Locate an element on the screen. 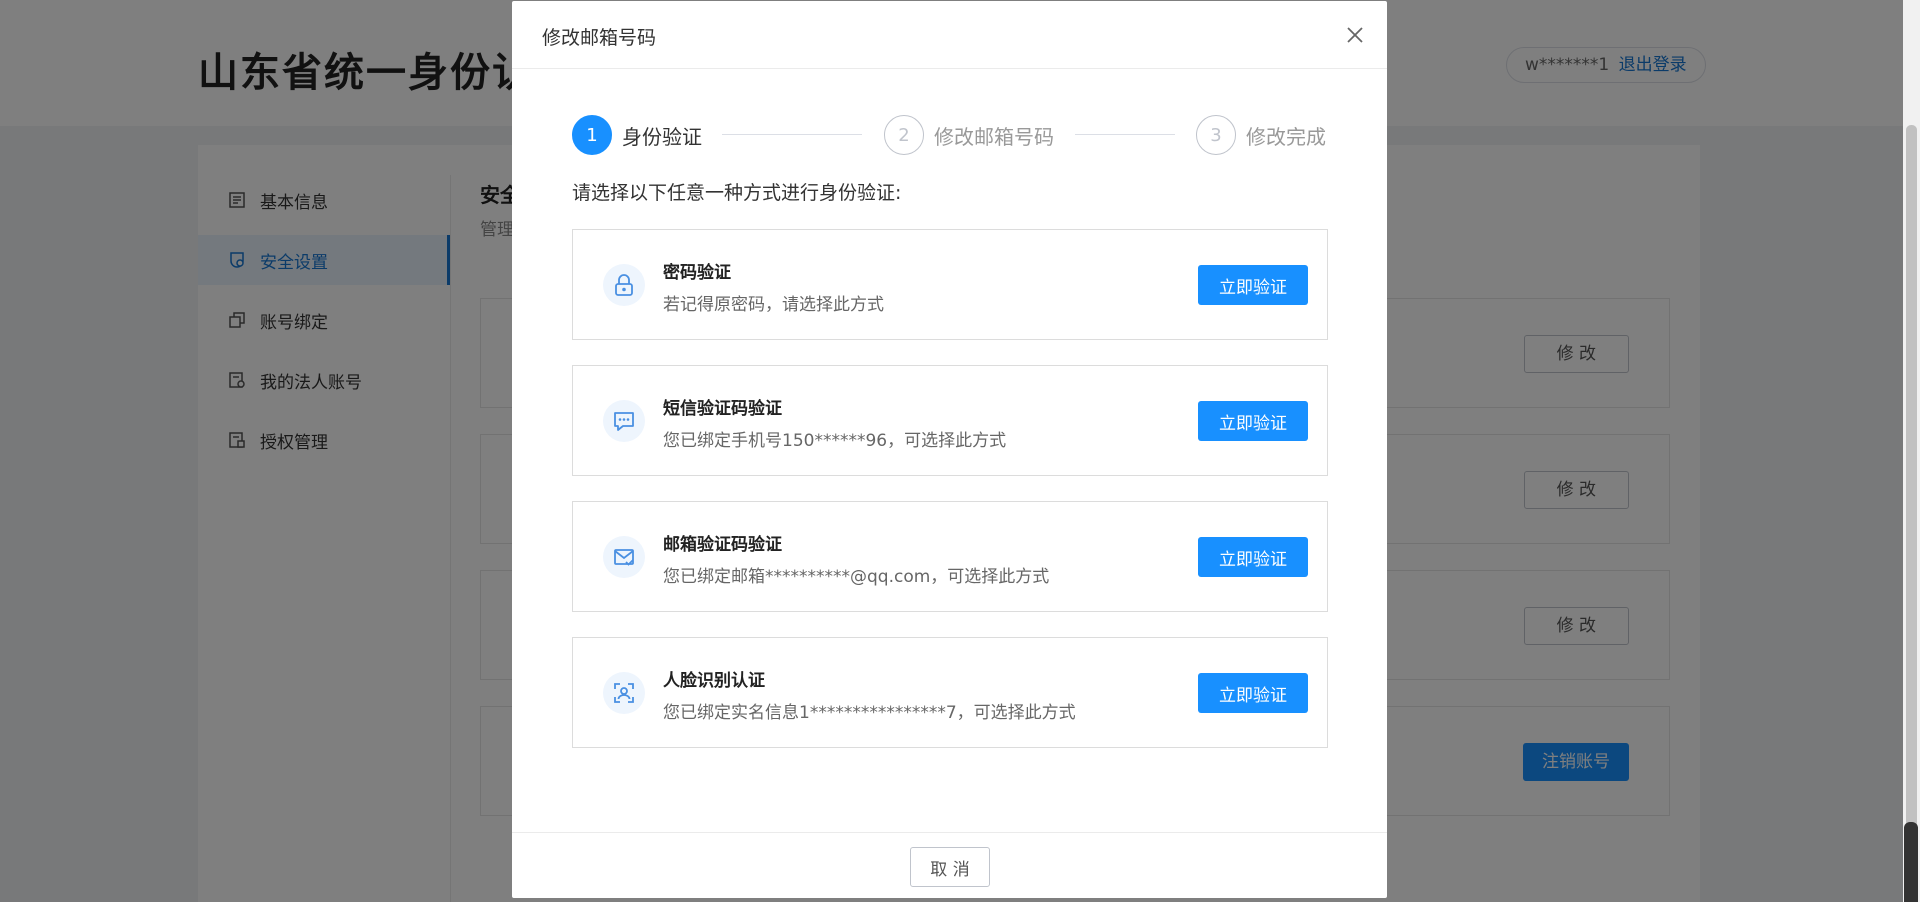  page-scrollbar is located at coordinates (1911, 451).